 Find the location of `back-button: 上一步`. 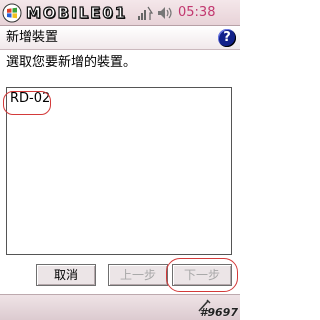

back-button: 上一步 is located at coordinates (138, 275).